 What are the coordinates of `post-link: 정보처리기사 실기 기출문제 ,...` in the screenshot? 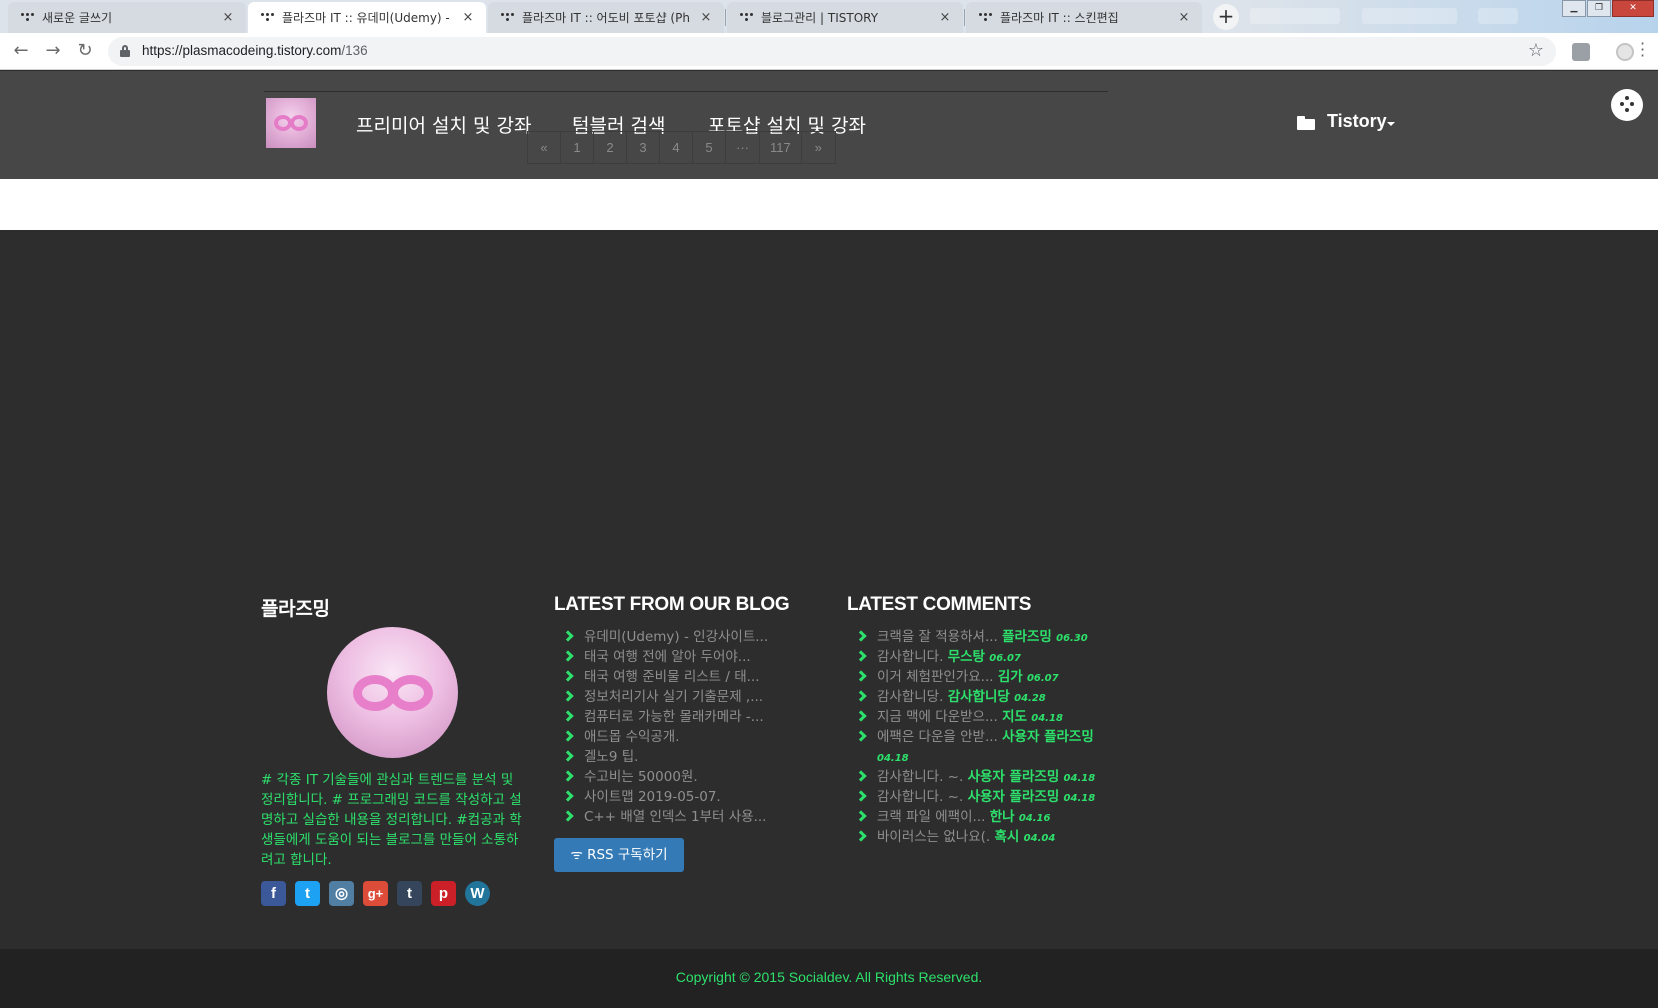 It's located at (673, 697).